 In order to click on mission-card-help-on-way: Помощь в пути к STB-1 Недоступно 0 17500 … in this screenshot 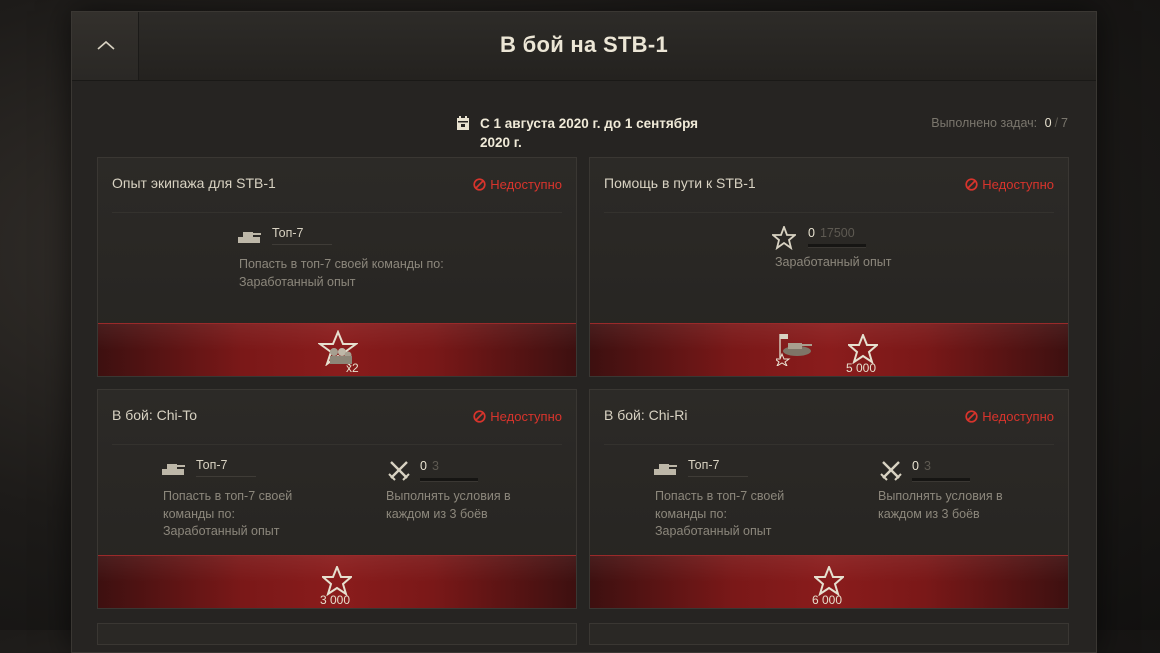, I will do `click(829, 267)`.